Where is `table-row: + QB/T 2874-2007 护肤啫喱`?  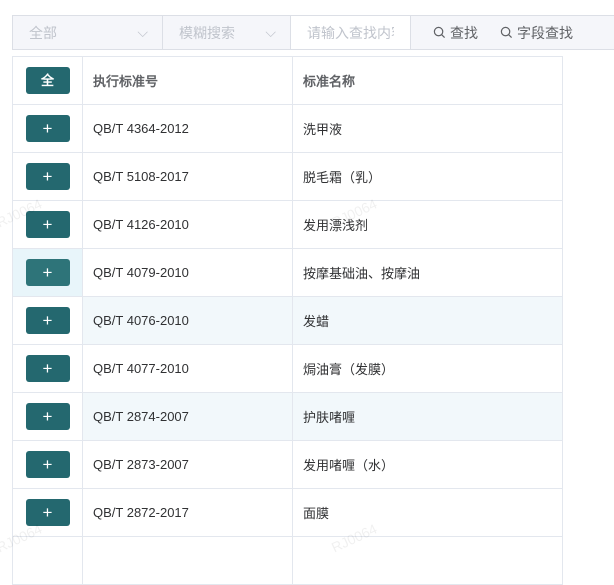
table-row: + QB/T 2874-2007 护肤啫喱 is located at coordinates (298, 416).